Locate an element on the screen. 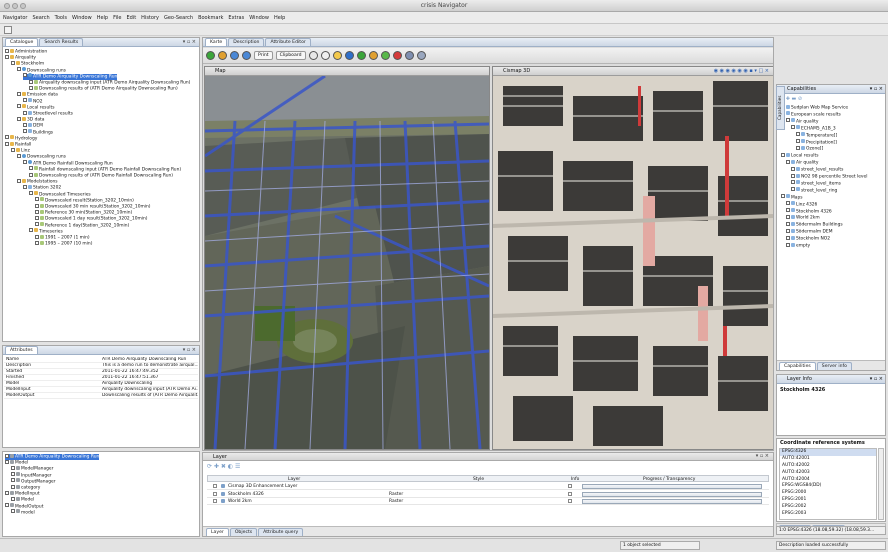 This screenshot has width=888, height=552. menu-window: Window is located at coordinates (82, 18).